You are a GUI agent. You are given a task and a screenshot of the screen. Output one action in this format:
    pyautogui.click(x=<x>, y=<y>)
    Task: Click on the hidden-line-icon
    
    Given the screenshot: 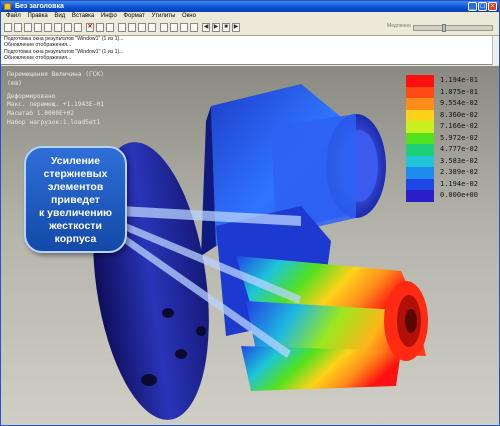 What is the action you would take?
    pyautogui.click(x=184, y=27)
    